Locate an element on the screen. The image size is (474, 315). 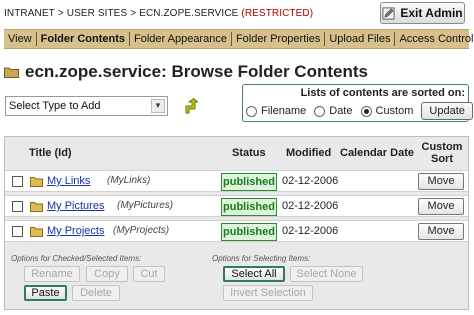
restricted-badge: (RESTRICTED) is located at coordinates (277, 13).